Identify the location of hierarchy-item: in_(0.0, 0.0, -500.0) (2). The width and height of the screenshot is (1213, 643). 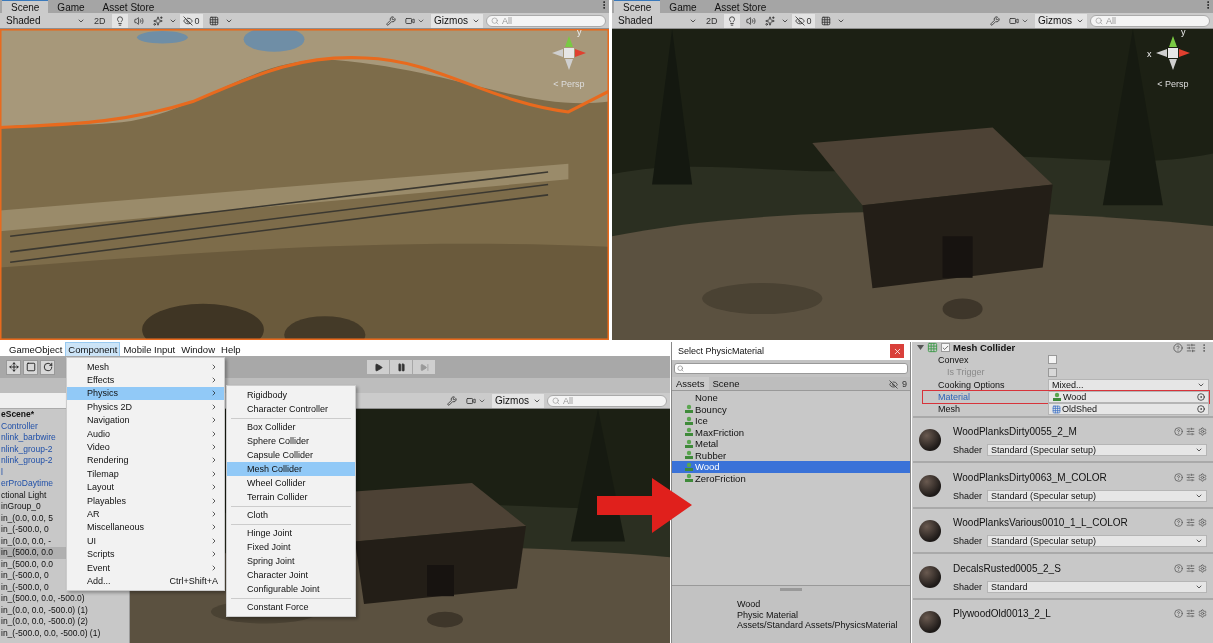
(64, 622).